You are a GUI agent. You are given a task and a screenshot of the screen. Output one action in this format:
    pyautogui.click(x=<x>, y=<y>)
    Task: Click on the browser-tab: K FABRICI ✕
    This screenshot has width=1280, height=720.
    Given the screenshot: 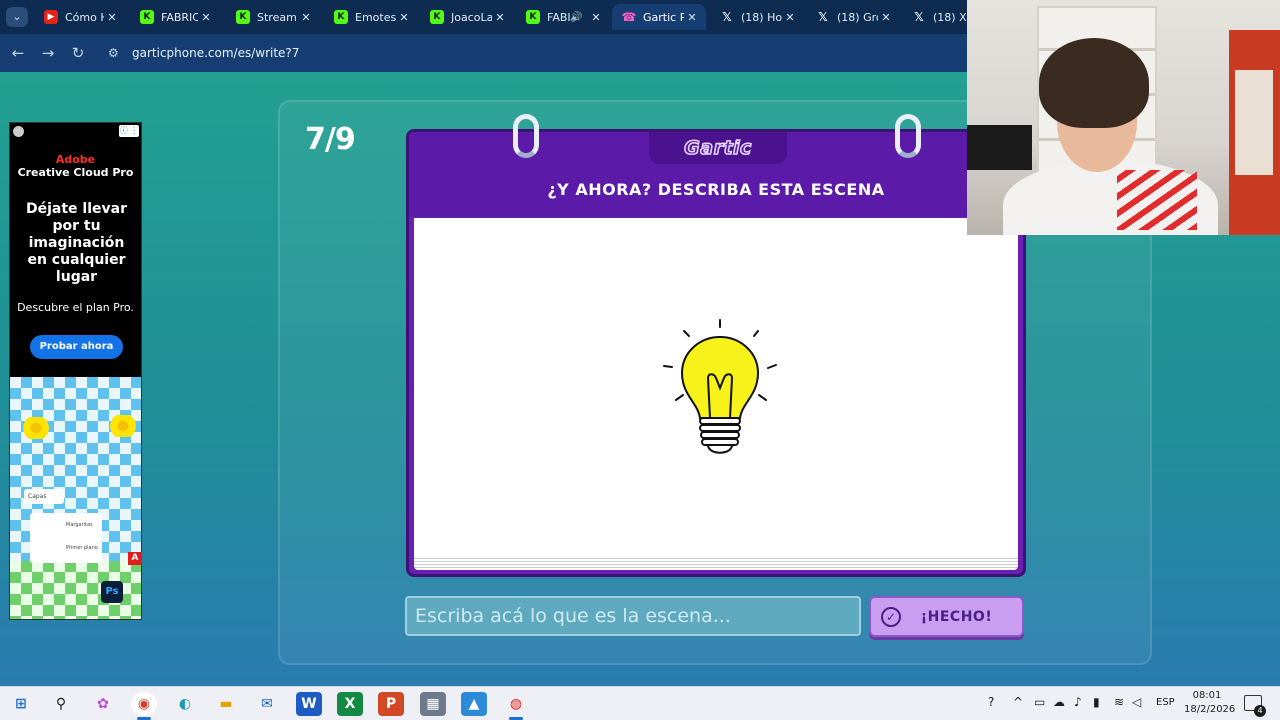 What is the action you would take?
    pyautogui.click(x=175, y=17)
    